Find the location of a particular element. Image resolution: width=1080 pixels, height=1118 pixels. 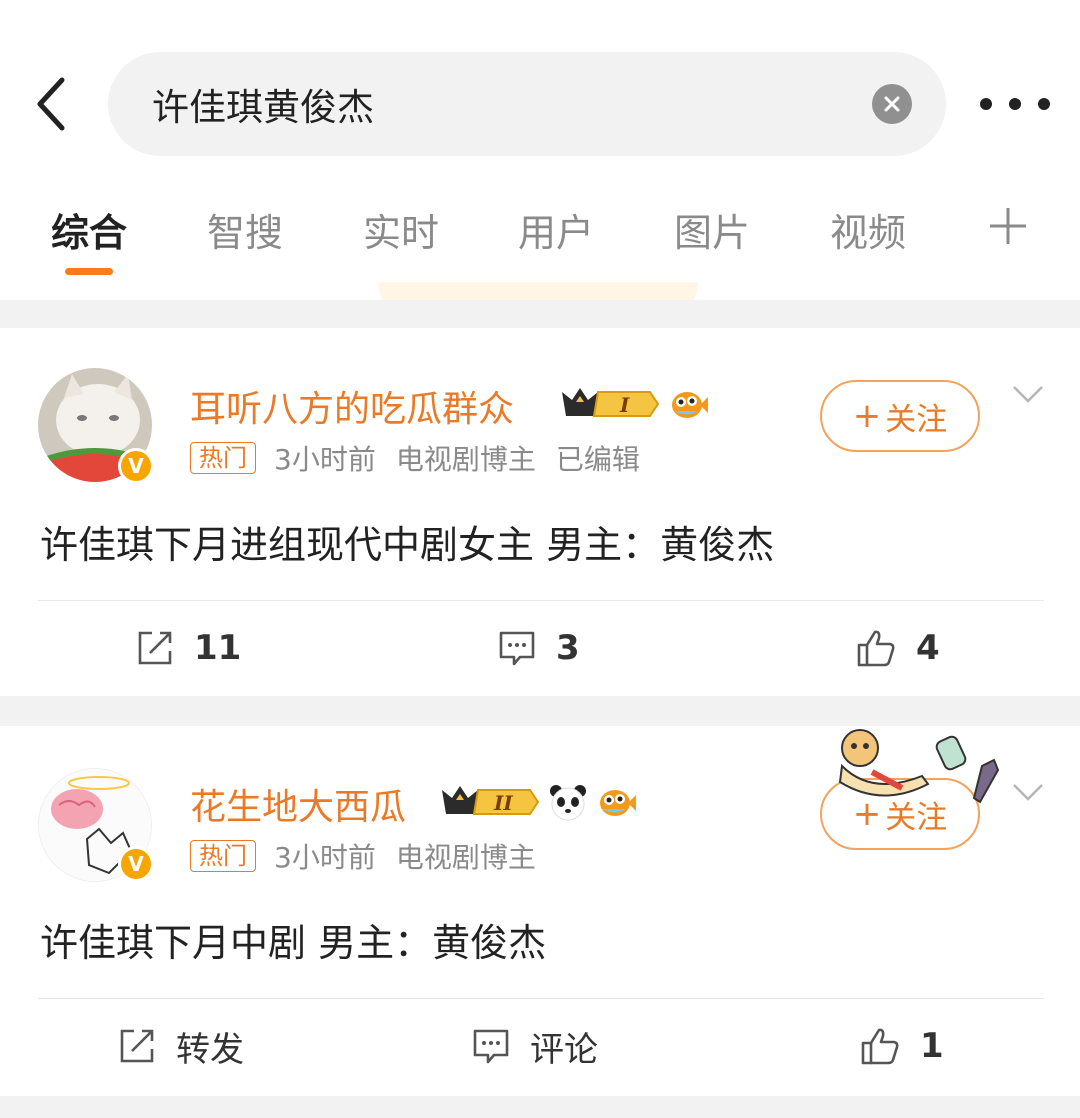

post-text: 许佳琪下月进组现代中剧女主 男主：黄俊杰 is located at coordinates (407, 541).